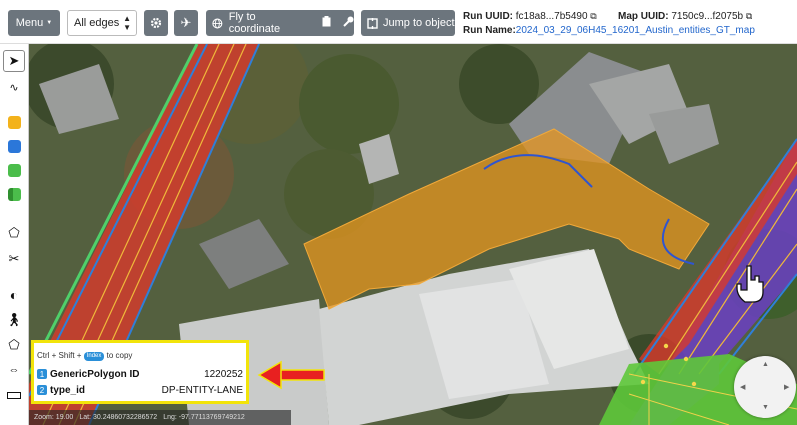 This screenshot has width=797, height=425. I want to click on row-value: 1220252, so click(223, 374).